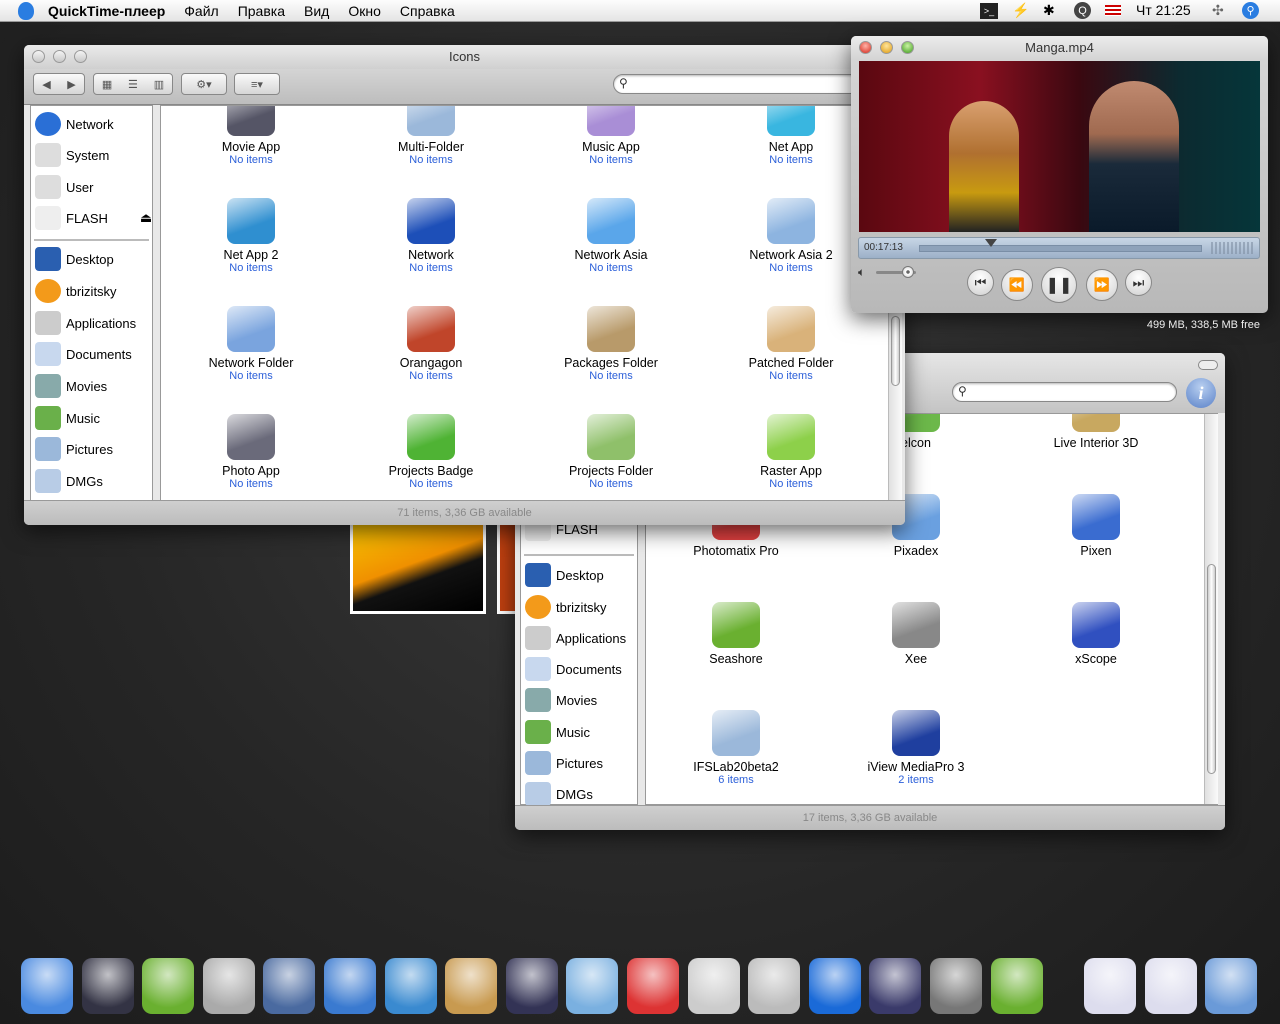 Image resolution: width=1280 pixels, height=1024 pixels. I want to click on sidebar-item-documents: Documents, so click(573, 669).